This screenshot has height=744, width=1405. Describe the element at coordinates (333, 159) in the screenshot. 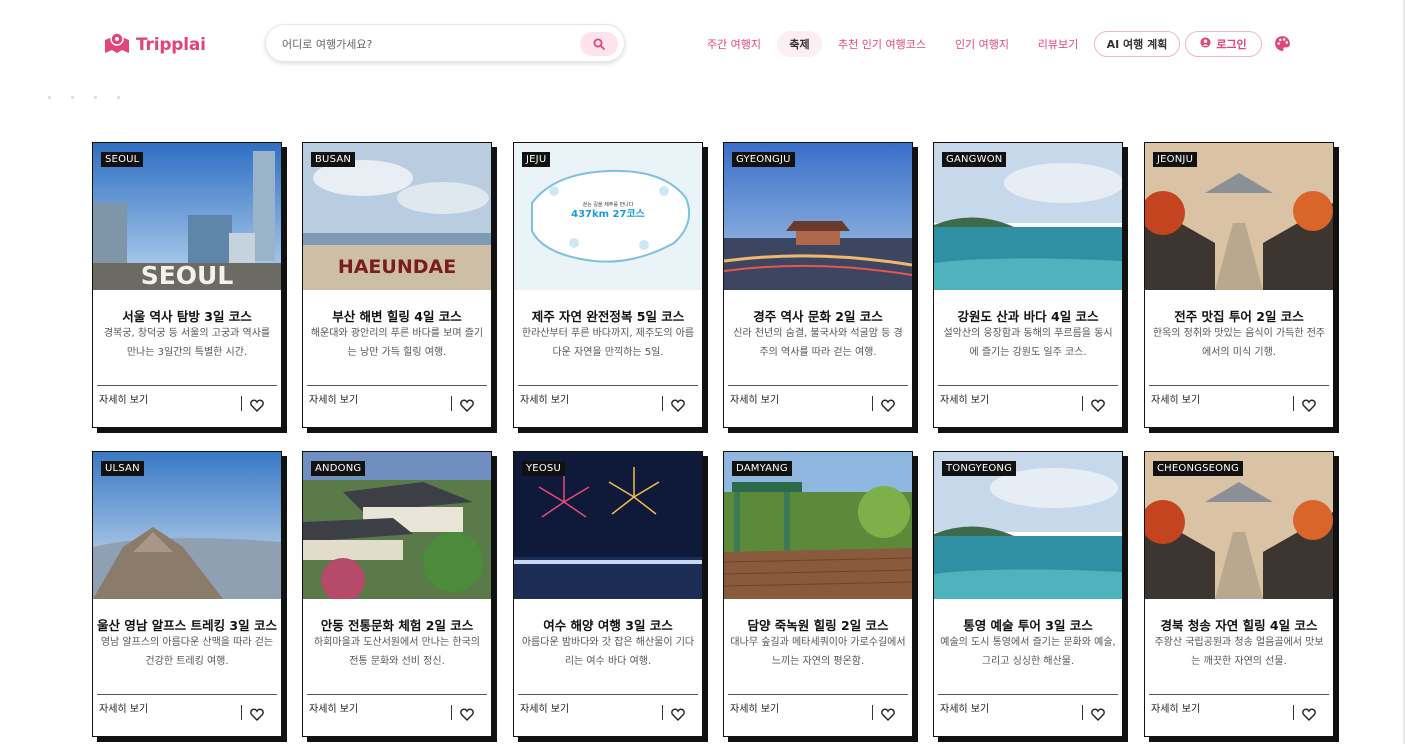

I see `region-tag: BUSAN` at that location.